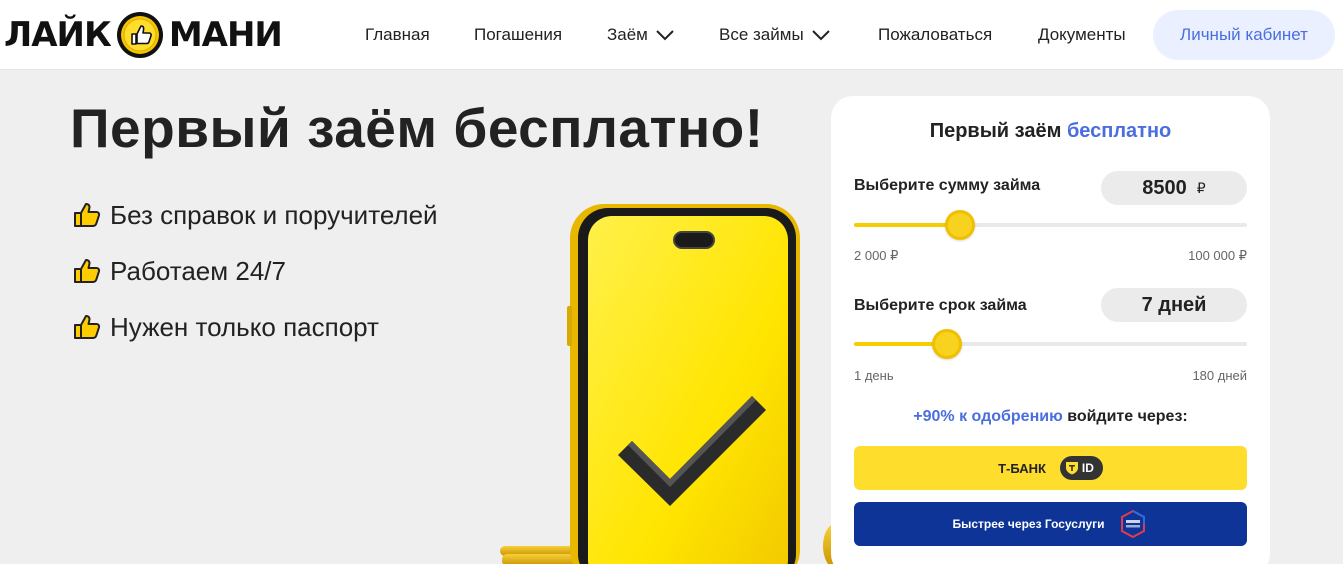 The width and height of the screenshot is (1343, 564). I want to click on logo-text-right: МАНИ, so click(225, 35).